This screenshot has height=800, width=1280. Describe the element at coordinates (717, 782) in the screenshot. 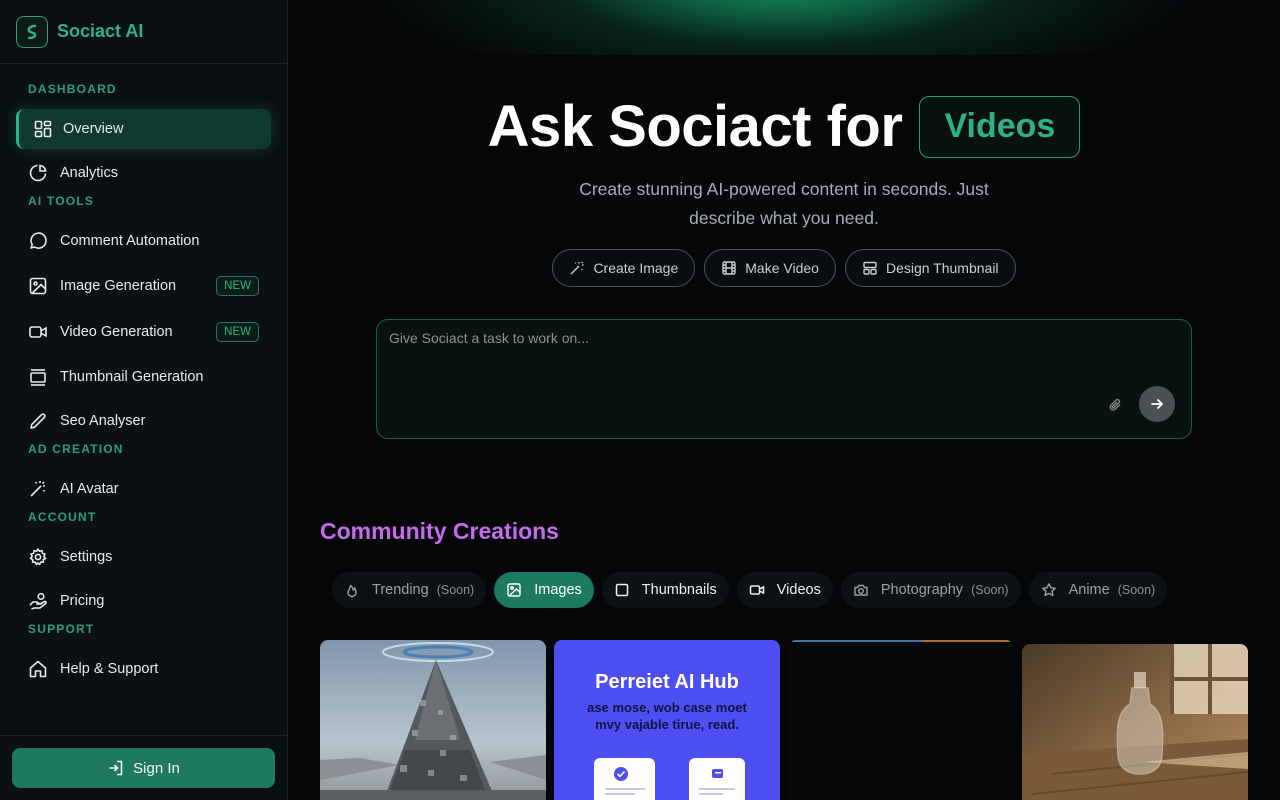

I see `wallet-icon` at that location.